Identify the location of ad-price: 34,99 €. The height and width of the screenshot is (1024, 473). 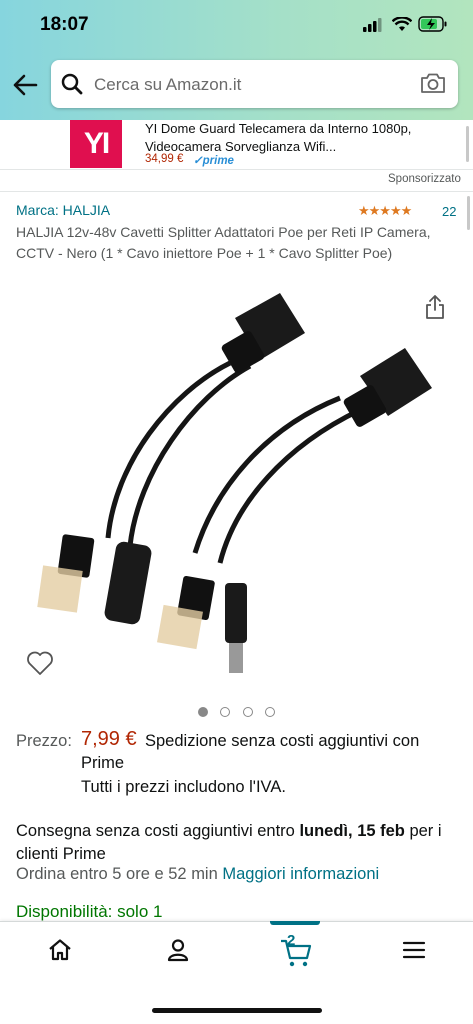
(164, 159).